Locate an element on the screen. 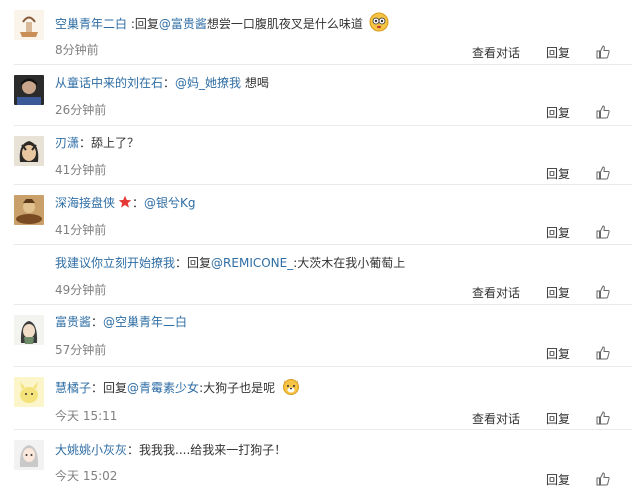  face-emoji-icon is located at coordinates (379, 24).